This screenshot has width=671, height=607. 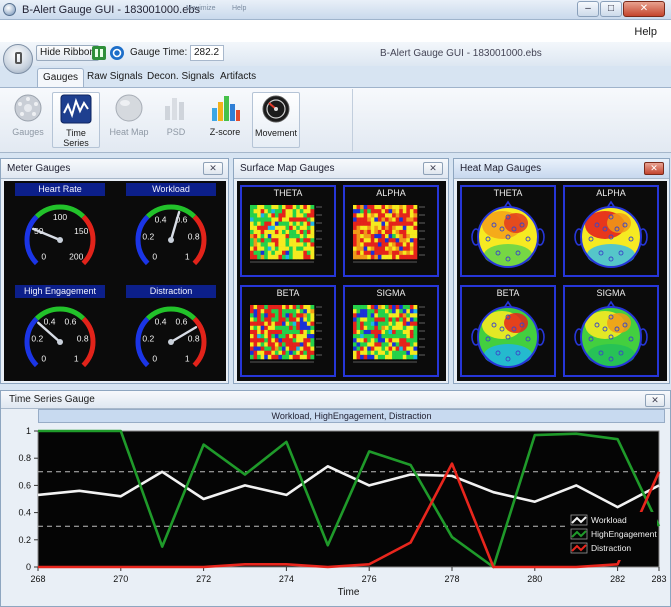 What do you see at coordinates (288, 331) in the screenshot?
I see `surface-map-beta: BETA` at bounding box center [288, 331].